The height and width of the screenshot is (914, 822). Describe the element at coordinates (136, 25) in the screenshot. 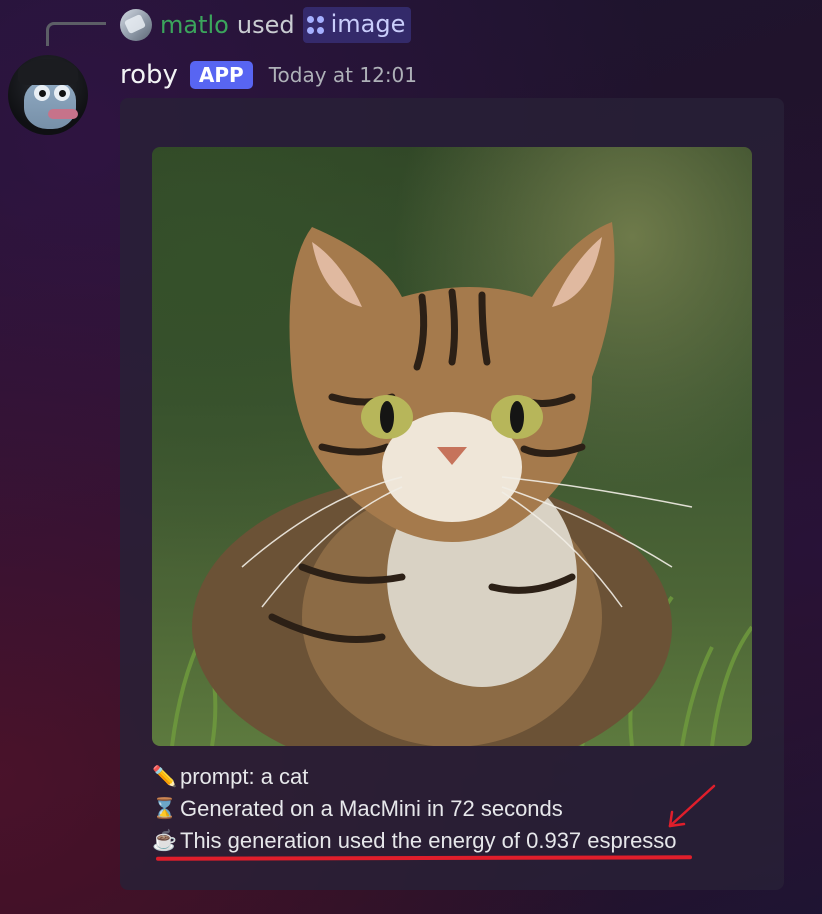

I see `reply-avatar` at that location.